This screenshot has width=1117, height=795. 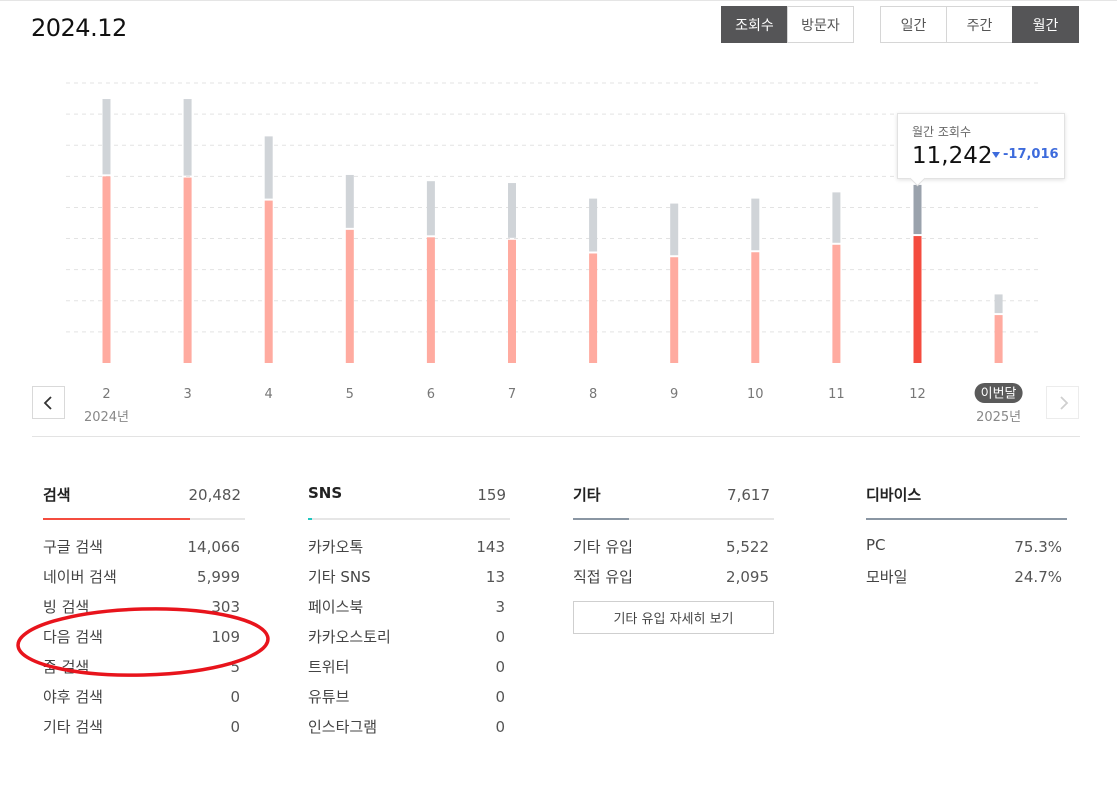 I want to click on list-item: 인스타그램 0, so click(x=406, y=731).